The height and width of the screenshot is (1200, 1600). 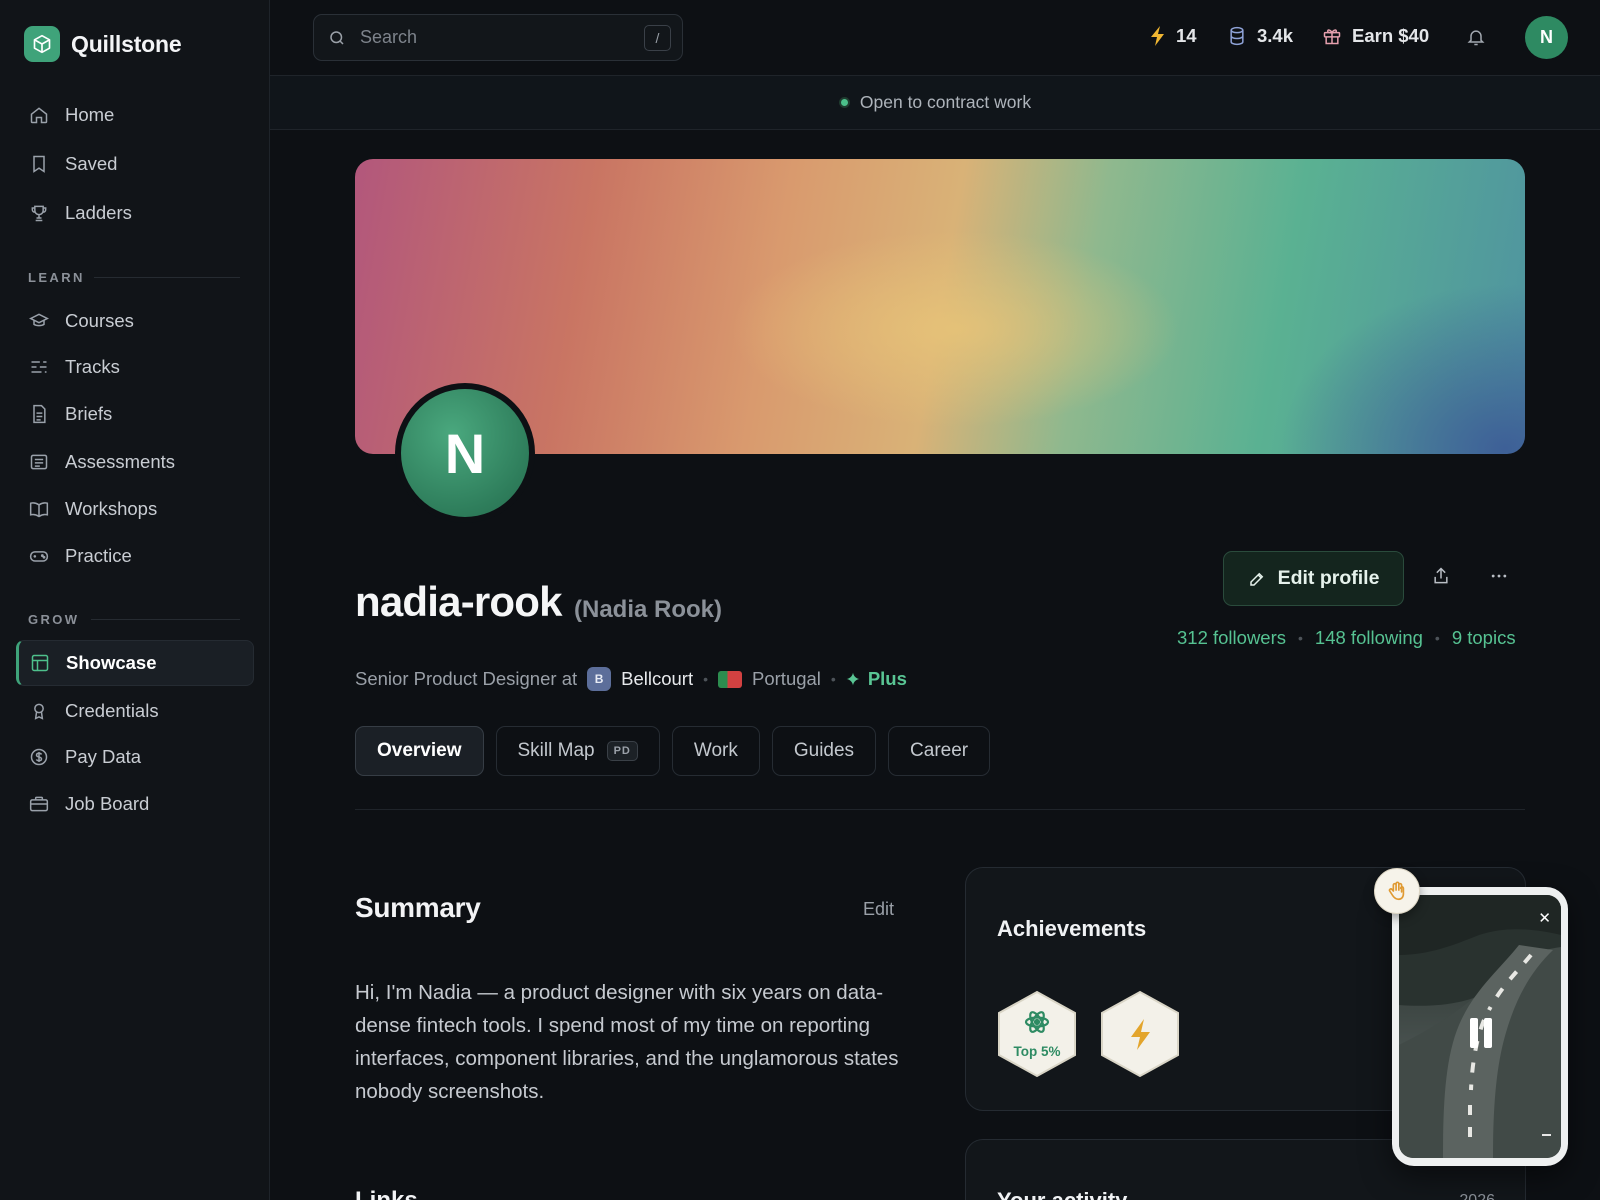 I want to click on gamepad-icon, so click(x=39, y=556).